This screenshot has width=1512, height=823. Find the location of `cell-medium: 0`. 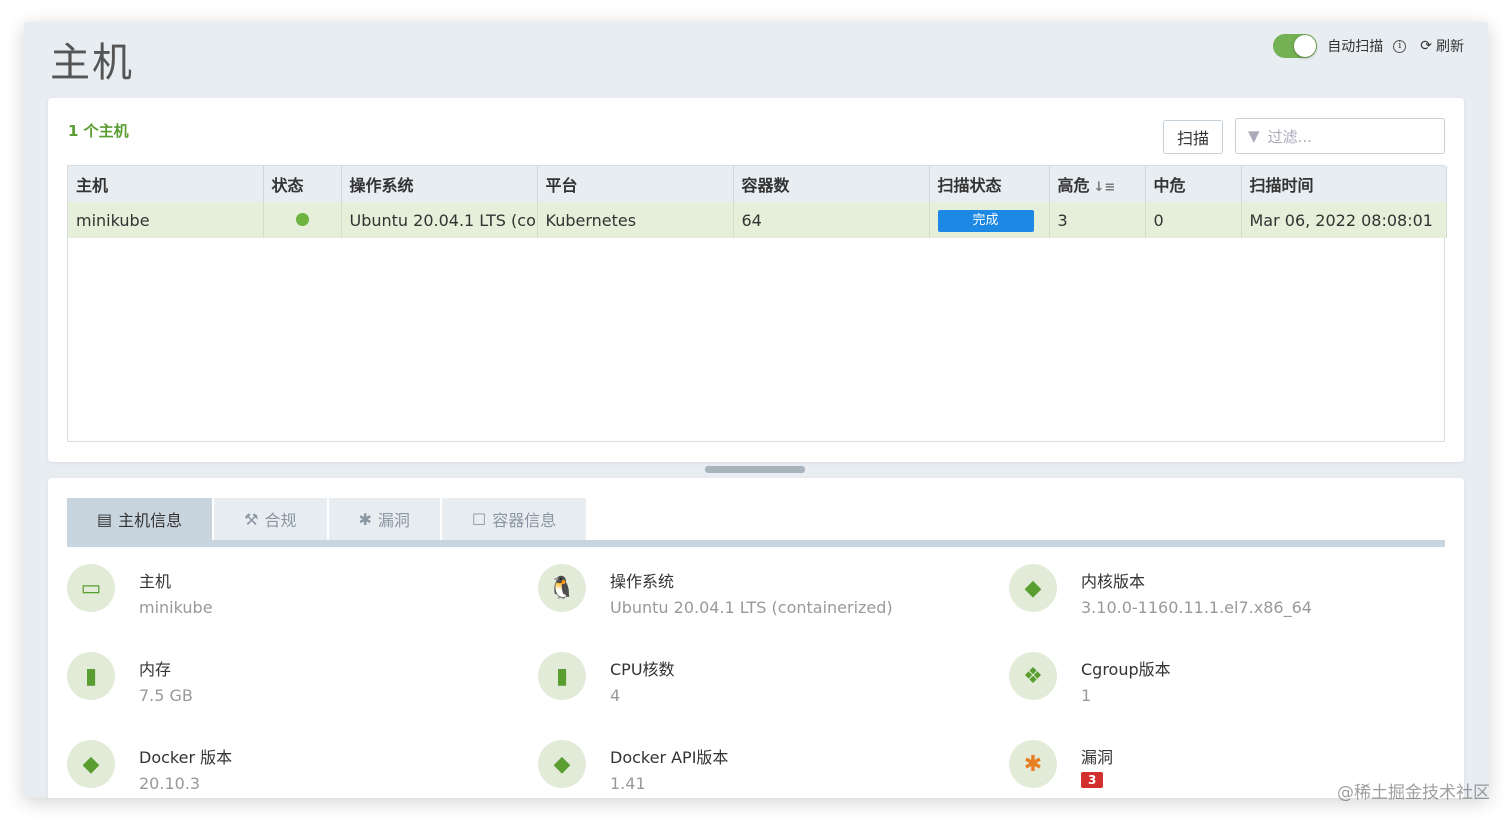

cell-medium: 0 is located at coordinates (1193, 220).